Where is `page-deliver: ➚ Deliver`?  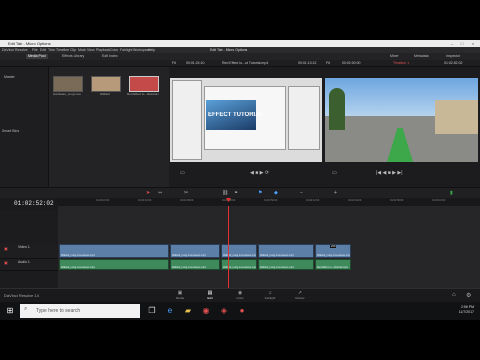 page-deliver: ➚ Deliver is located at coordinates (300, 295).